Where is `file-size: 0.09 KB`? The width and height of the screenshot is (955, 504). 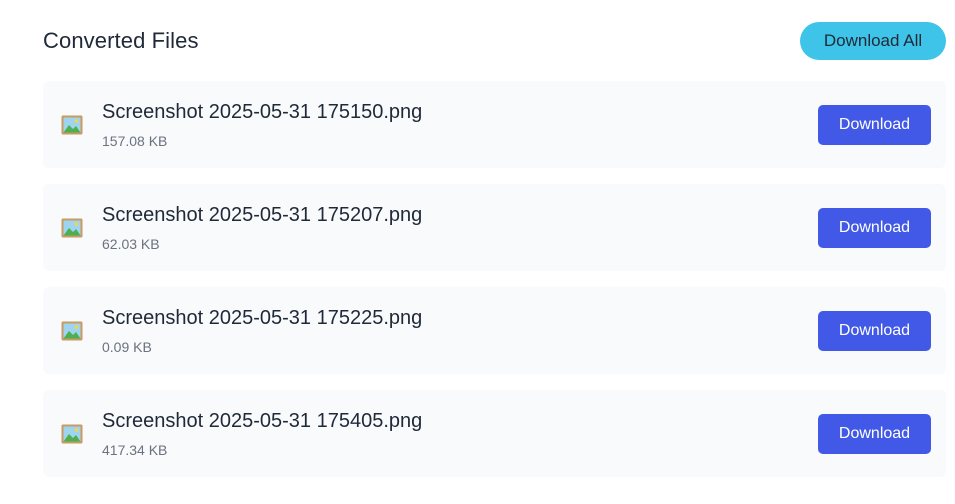
file-size: 0.09 KB is located at coordinates (127, 347).